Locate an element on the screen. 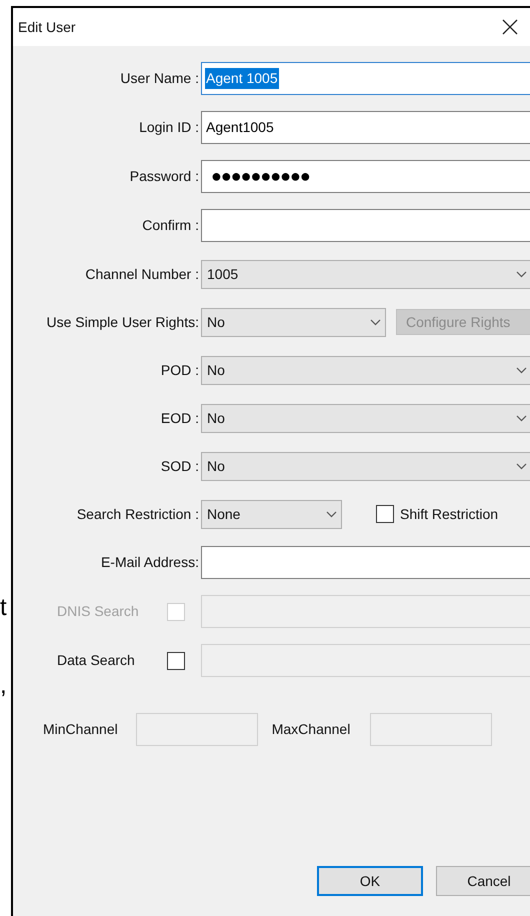 This screenshot has width=530, height=916. field-label: Password : is located at coordinates (164, 176).